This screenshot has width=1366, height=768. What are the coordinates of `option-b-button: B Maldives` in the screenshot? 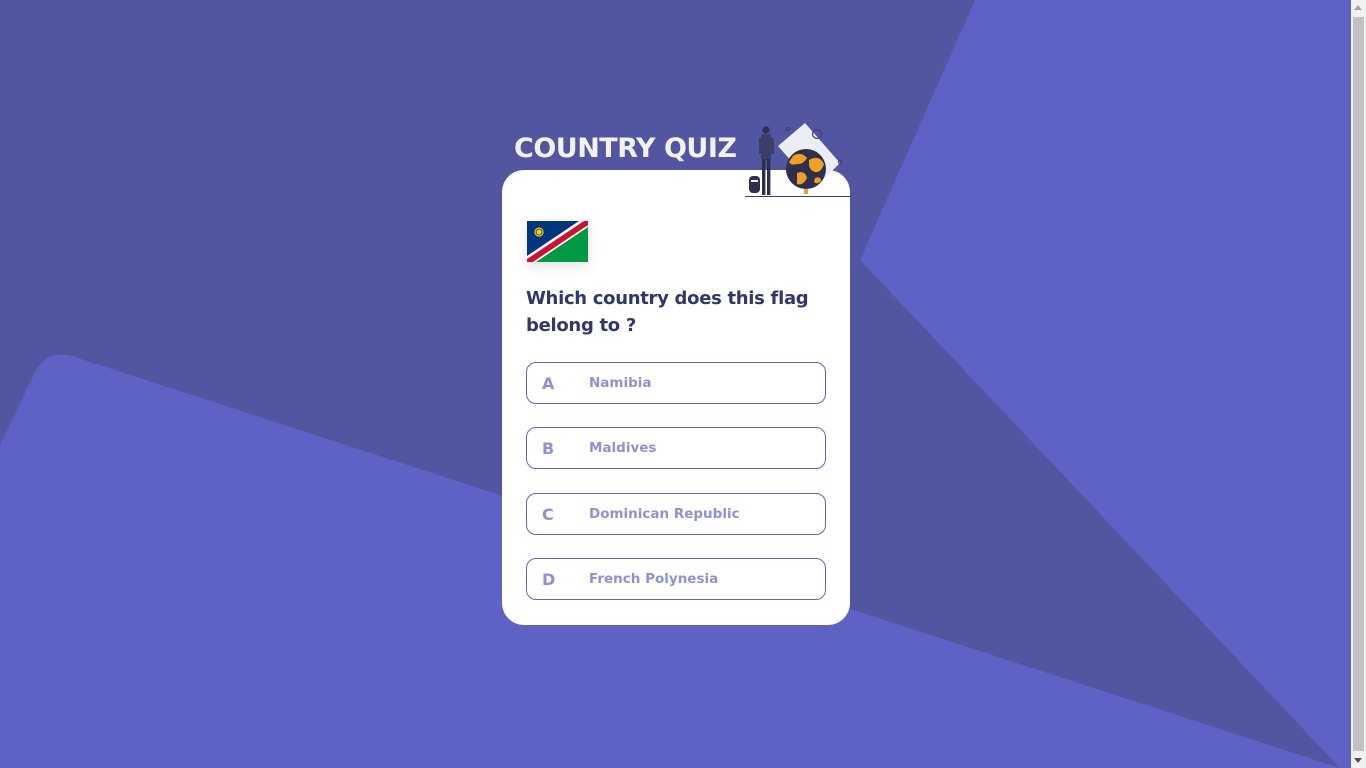 It's located at (676, 448).